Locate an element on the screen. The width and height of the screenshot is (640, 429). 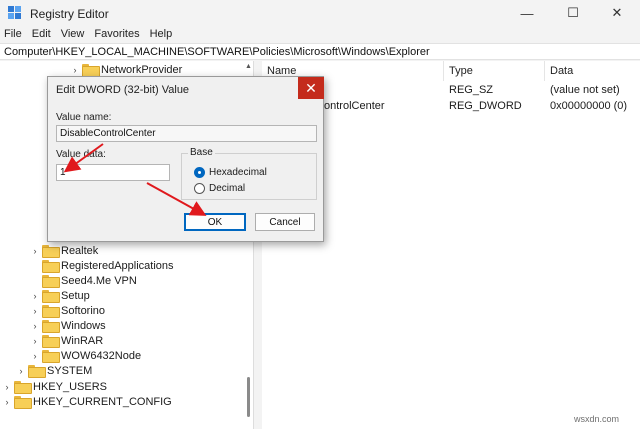
value-type: REG_SZ is located at coordinates (471, 90).